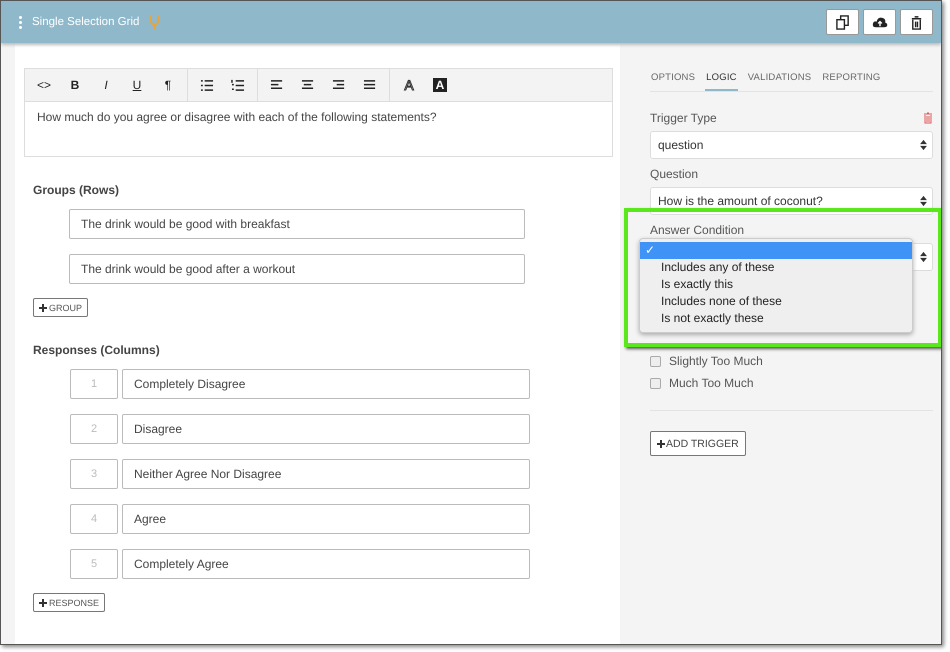  What do you see at coordinates (698, 230) in the screenshot?
I see `field-label: Answer Condition` at bounding box center [698, 230].